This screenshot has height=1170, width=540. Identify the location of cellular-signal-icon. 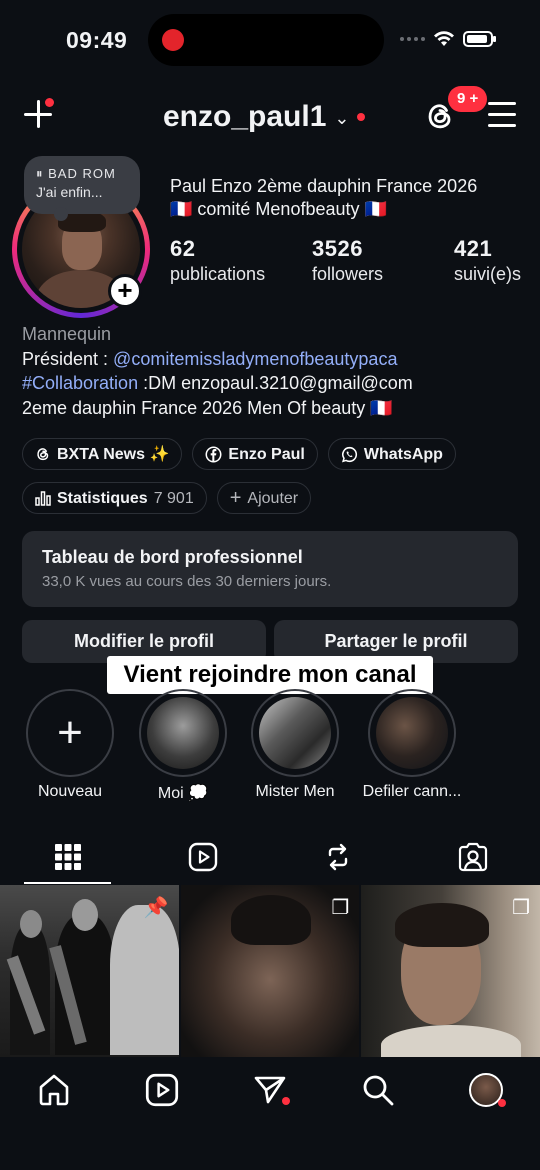
(412, 38).